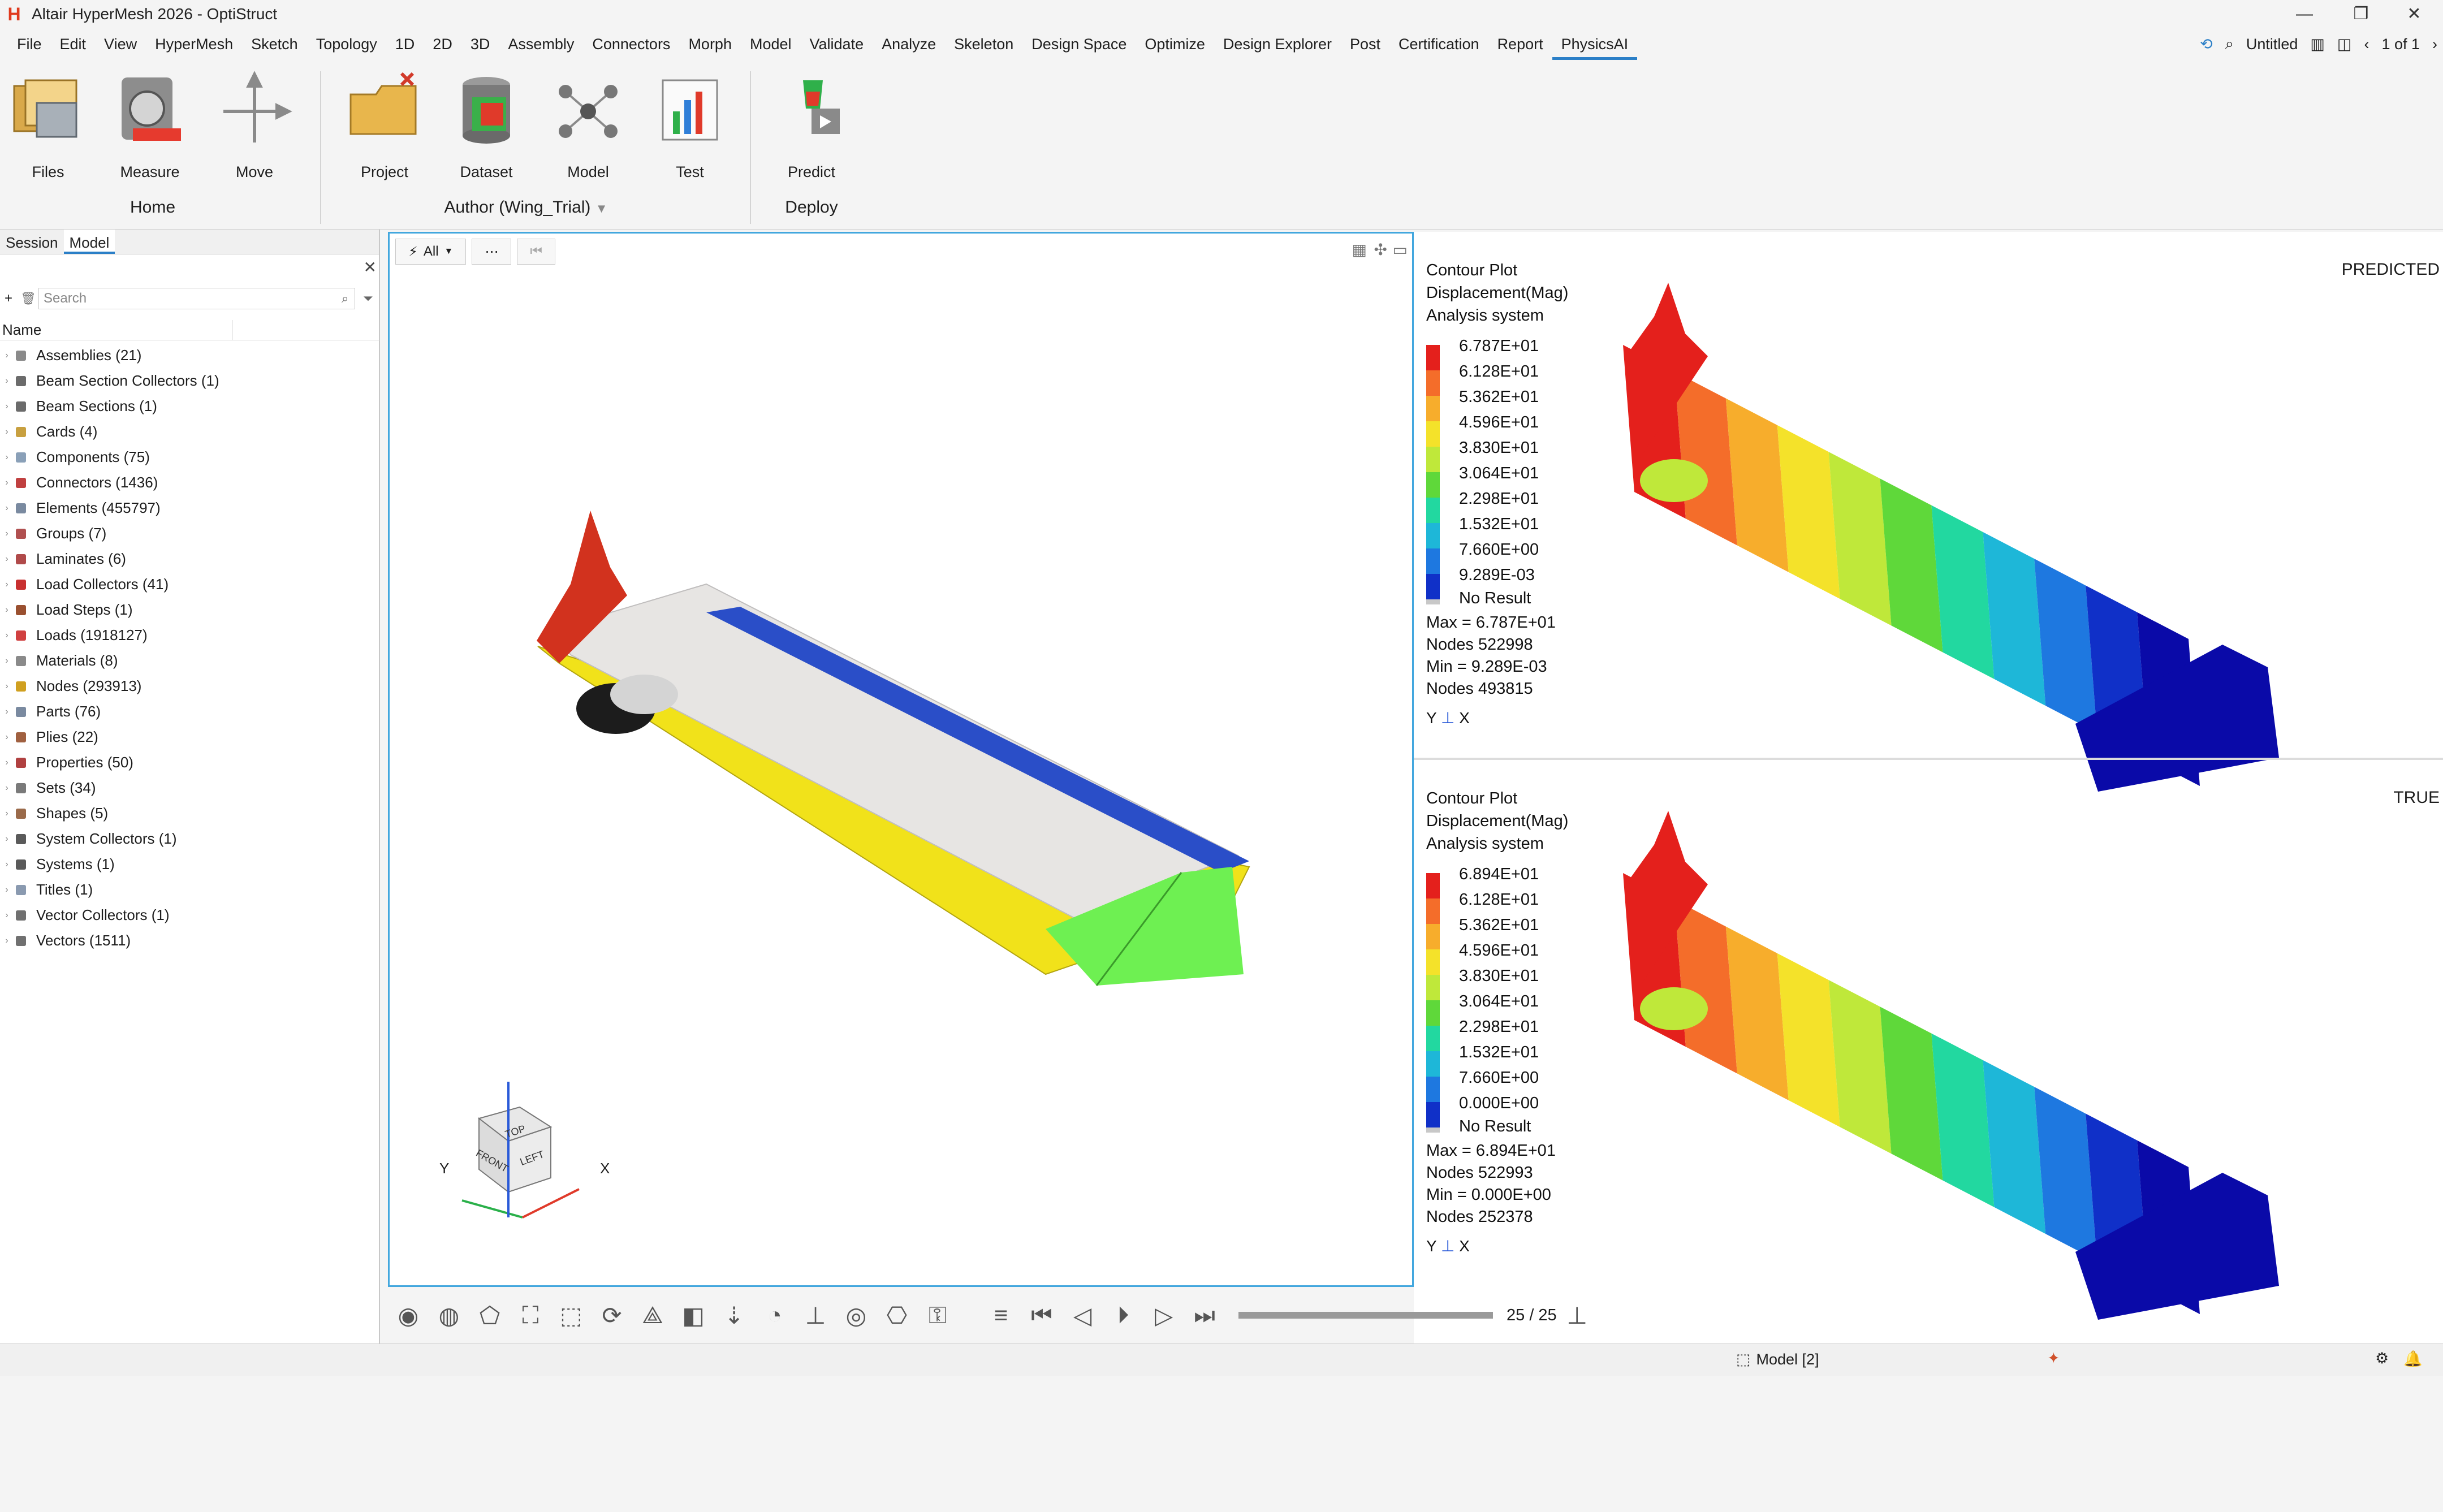 The width and height of the screenshot is (2443, 1512). I want to click on tab-session: Session, so click(32, 242).